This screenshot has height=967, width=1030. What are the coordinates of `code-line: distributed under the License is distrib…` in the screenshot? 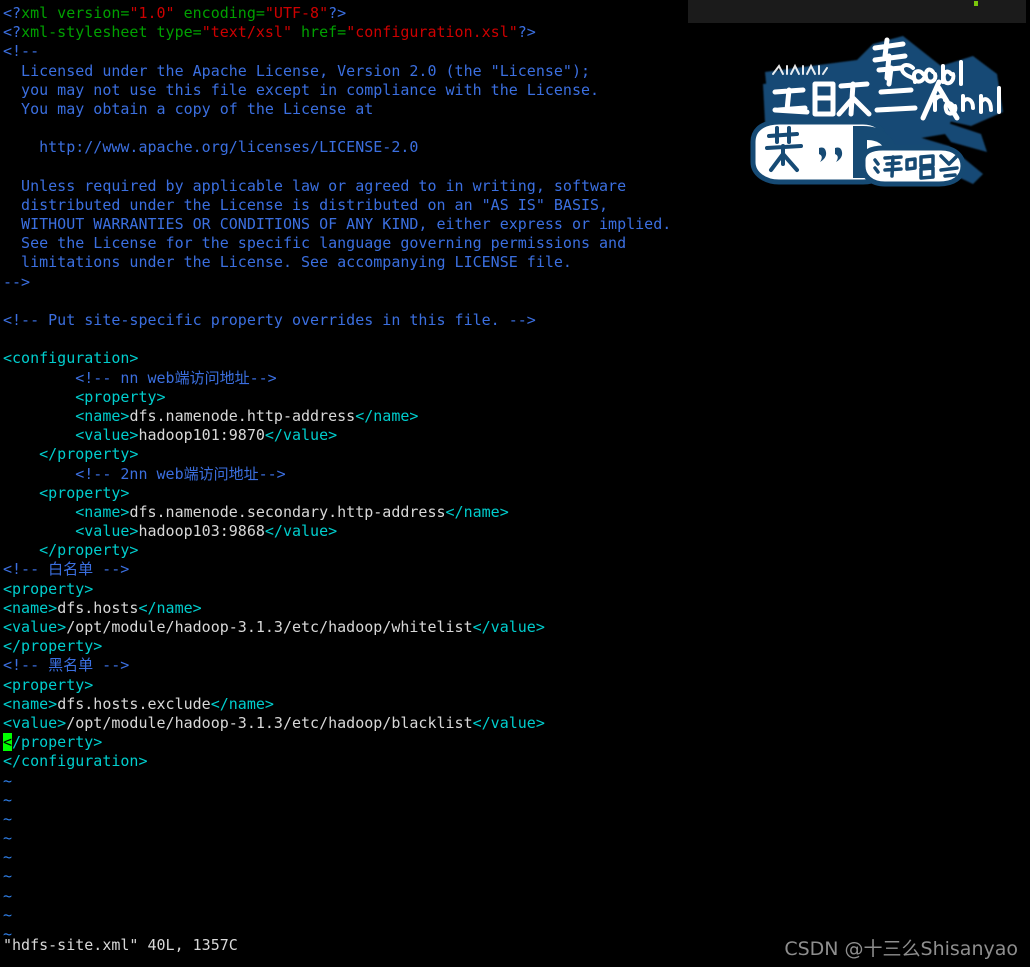 It's located at (515, 205).